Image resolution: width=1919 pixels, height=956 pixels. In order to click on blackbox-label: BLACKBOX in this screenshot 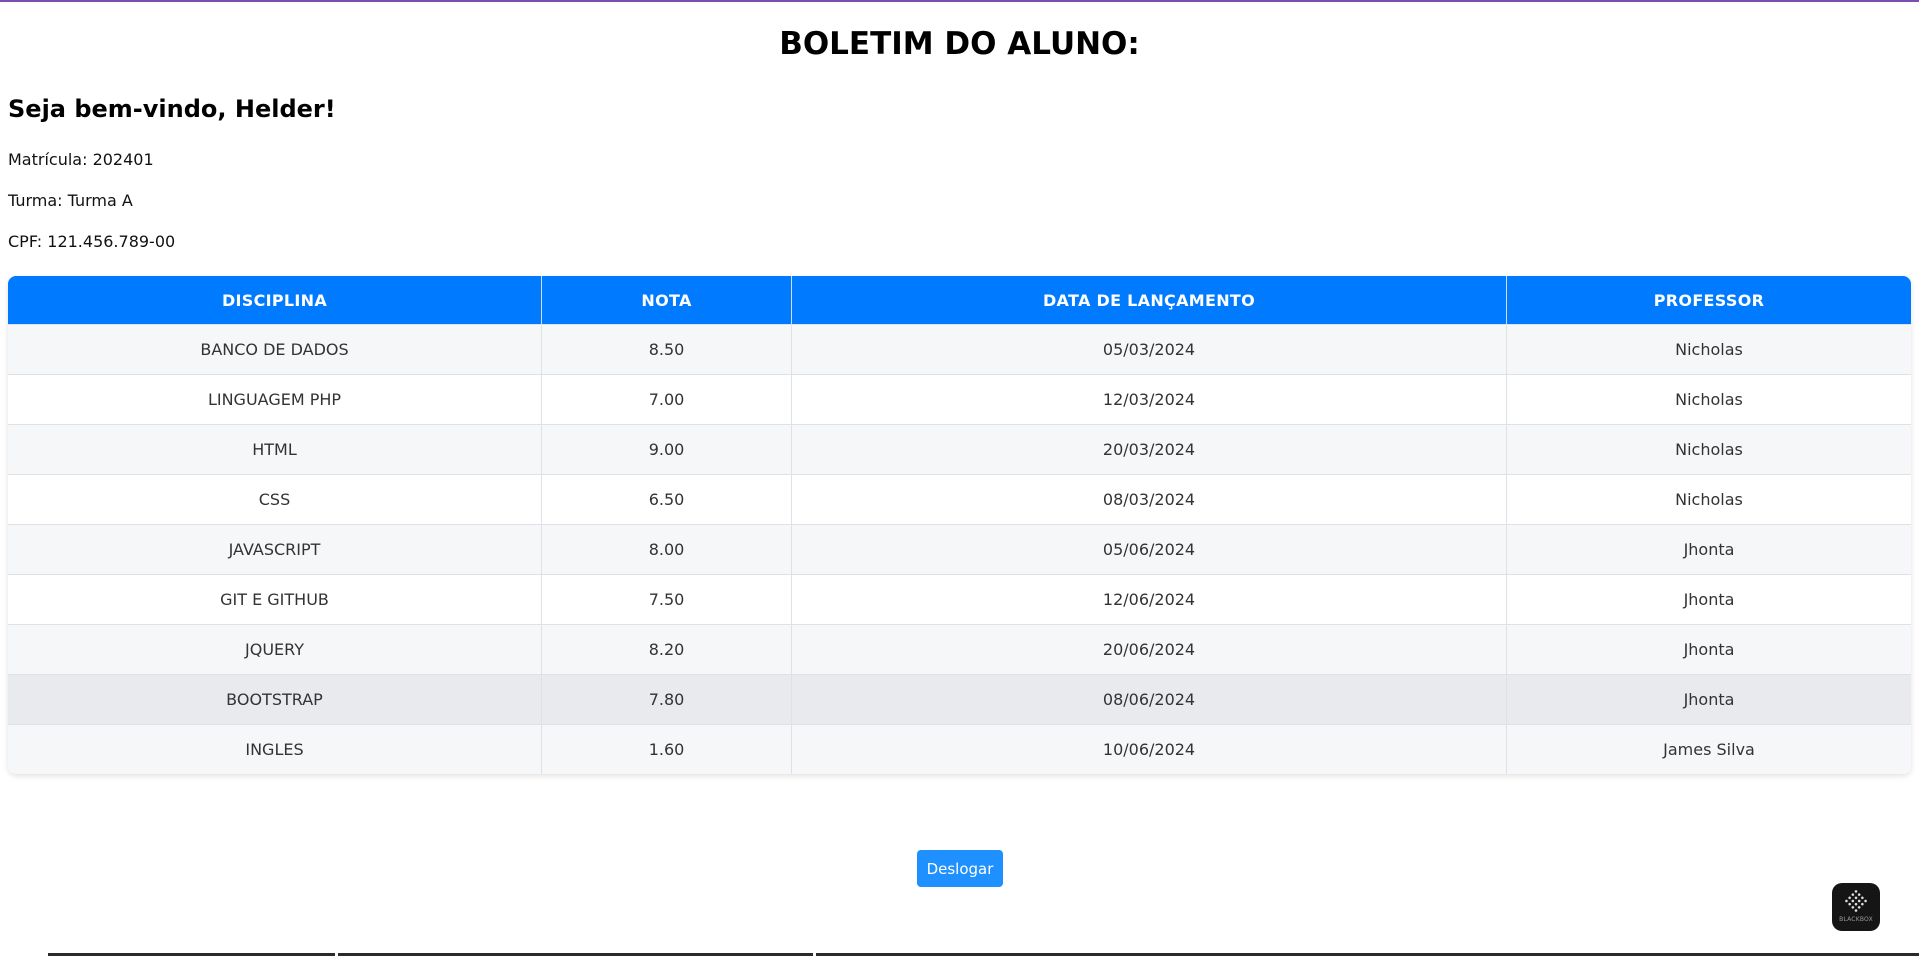, I will do `click(1856, 919)`.